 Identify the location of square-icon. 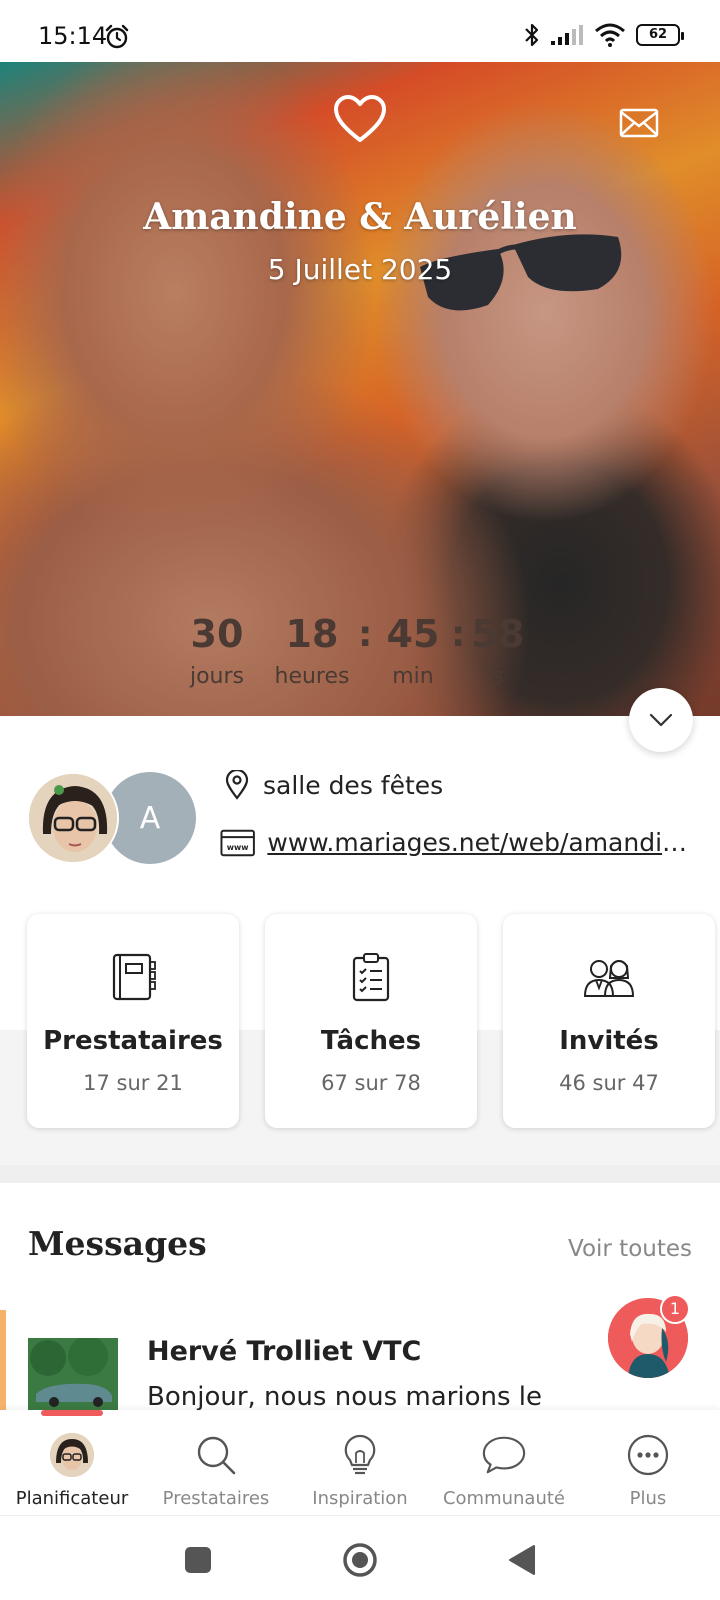
(198, 1560).